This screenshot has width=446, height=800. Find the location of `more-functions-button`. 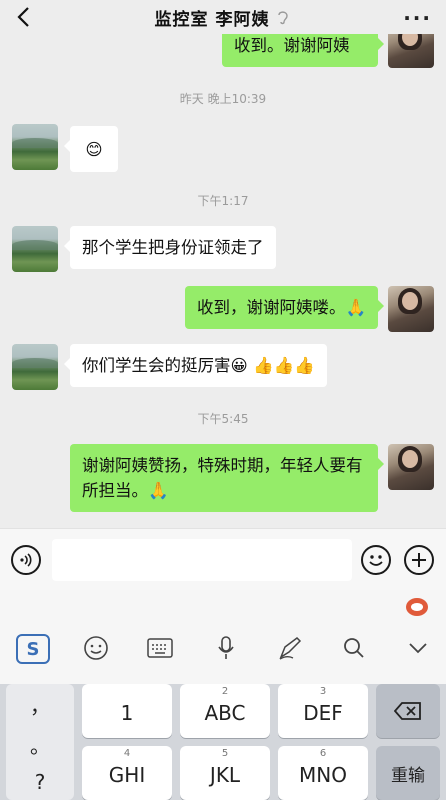

more-functions-button is located at coordinates (419, 560).